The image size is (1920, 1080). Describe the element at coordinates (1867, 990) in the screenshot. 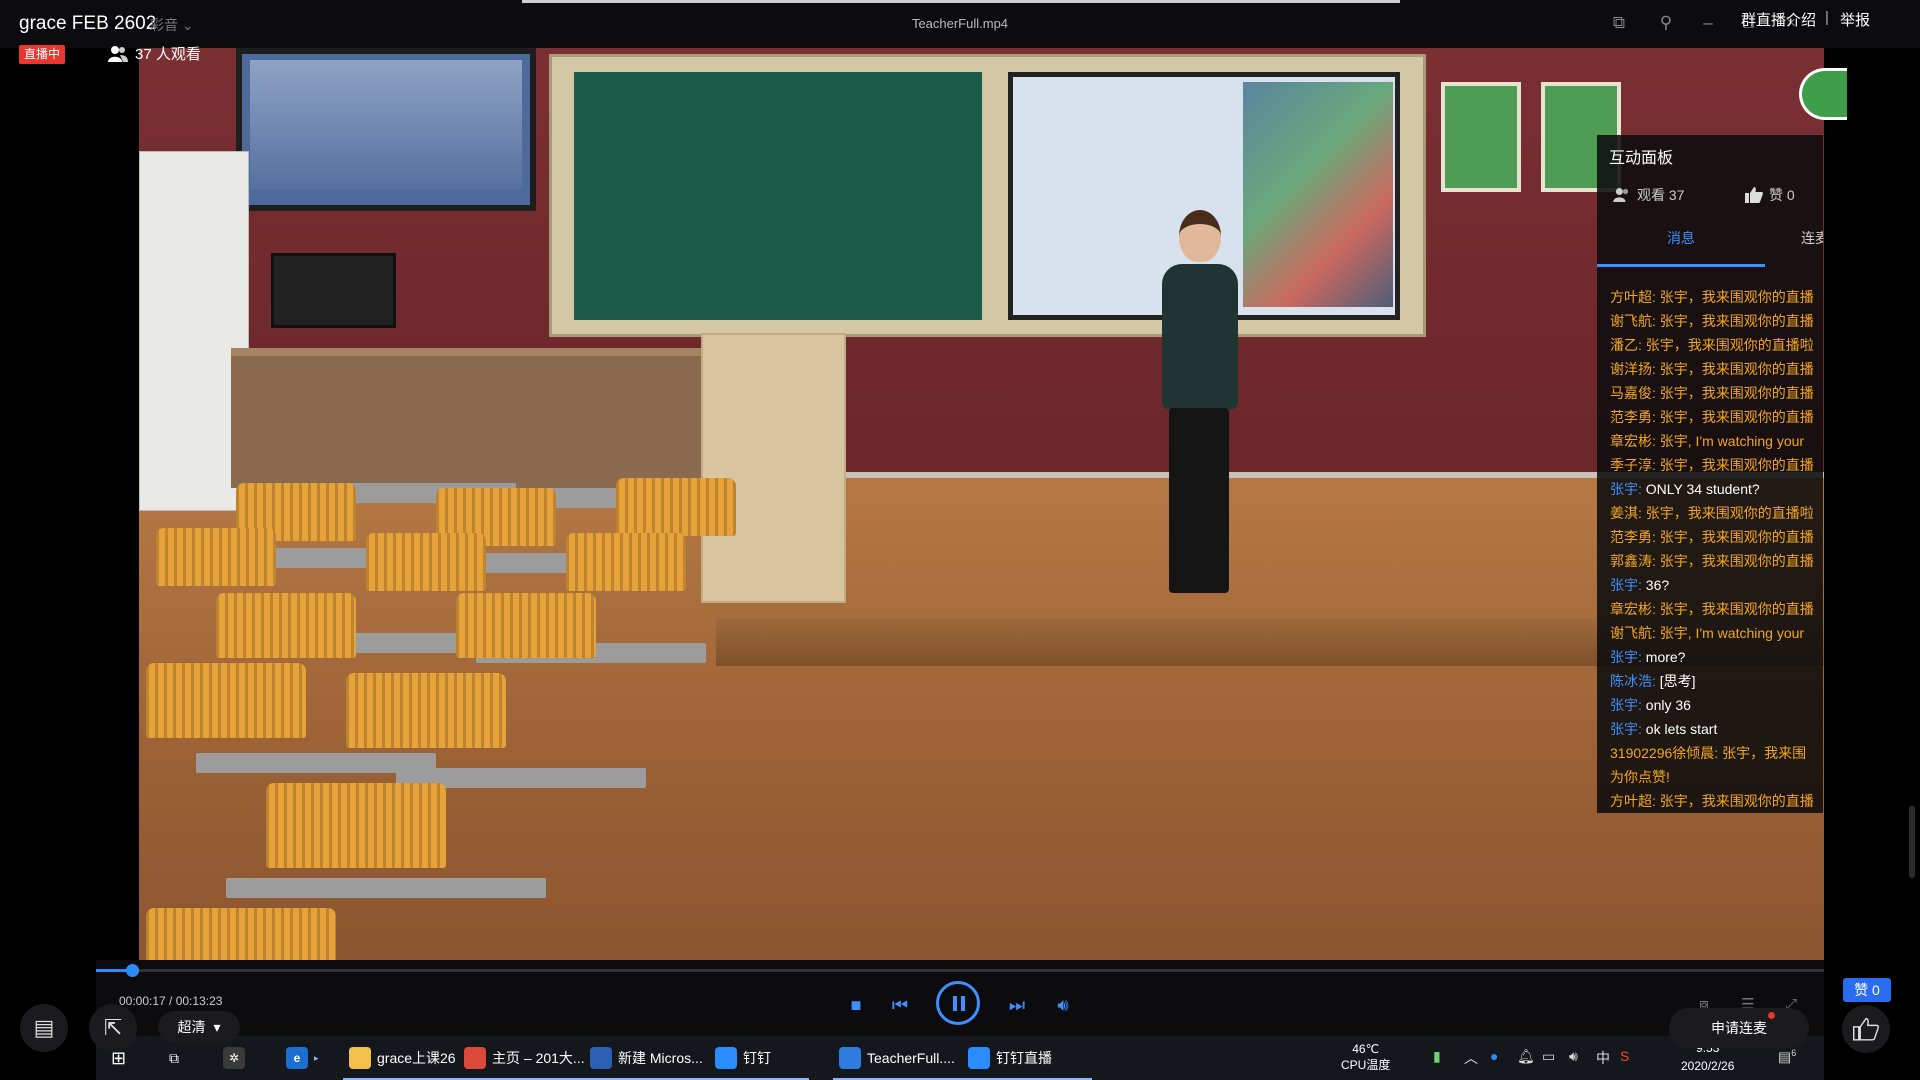

I see `like-count-badge: 赞 0` at that location.